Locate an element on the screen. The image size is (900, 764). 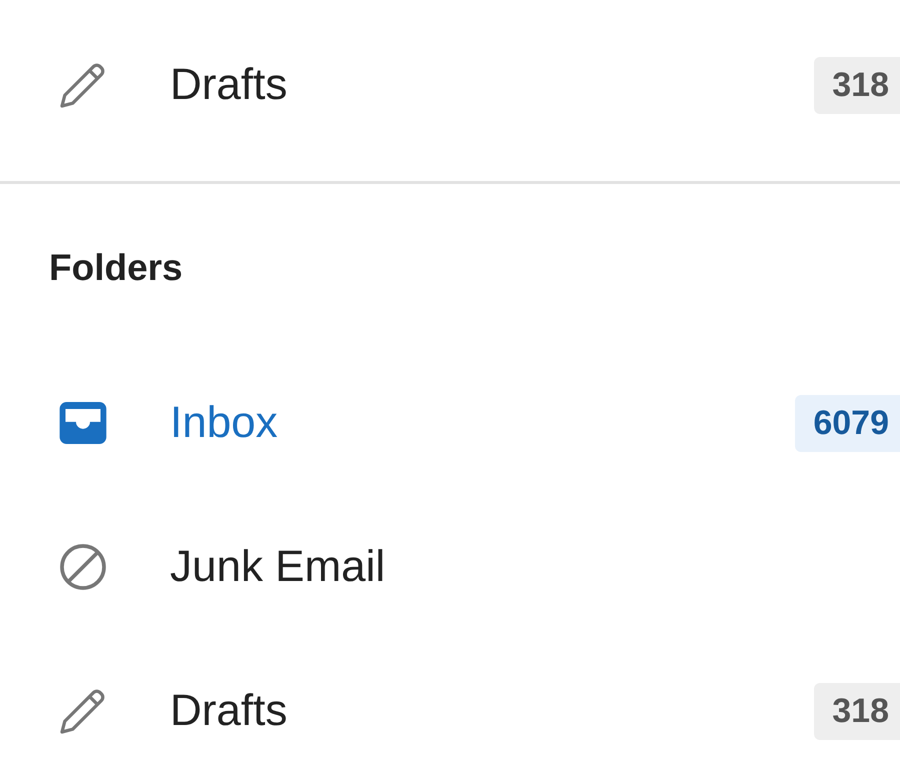
section-header: Folders is located at coordinates (116, 268).